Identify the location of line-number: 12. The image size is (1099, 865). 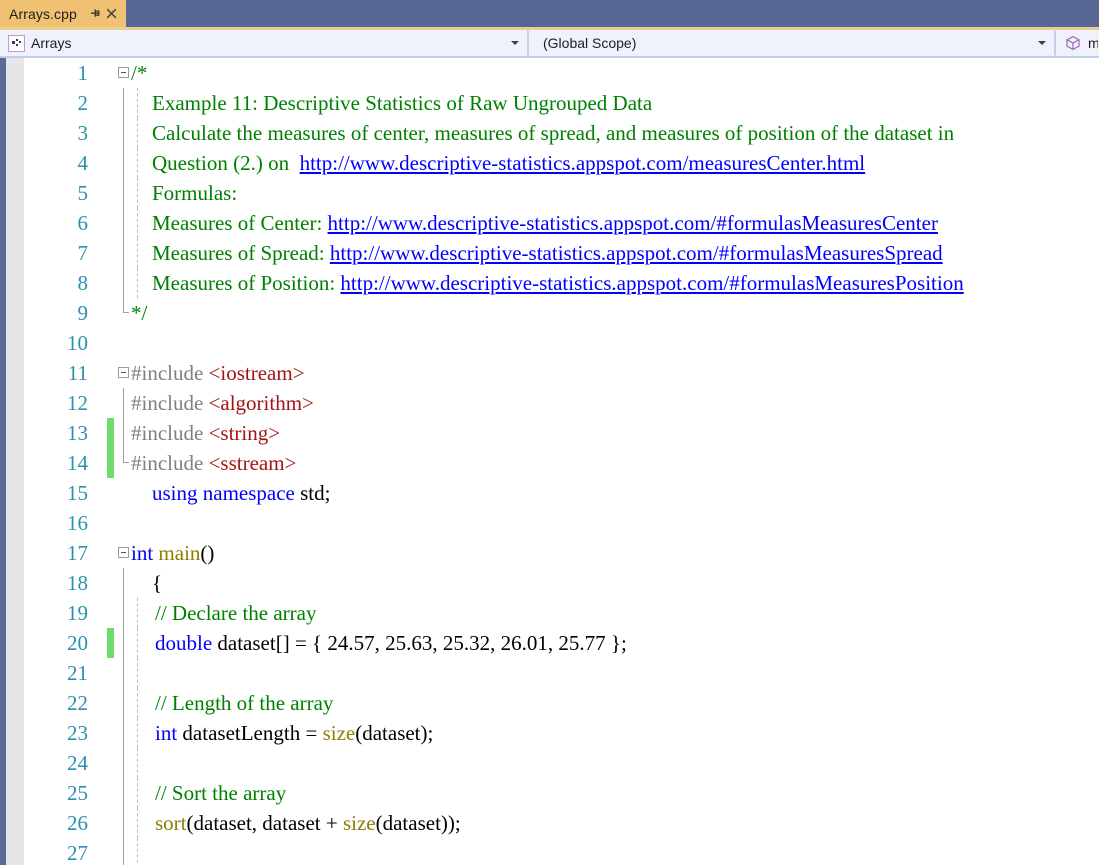
(77, 403).